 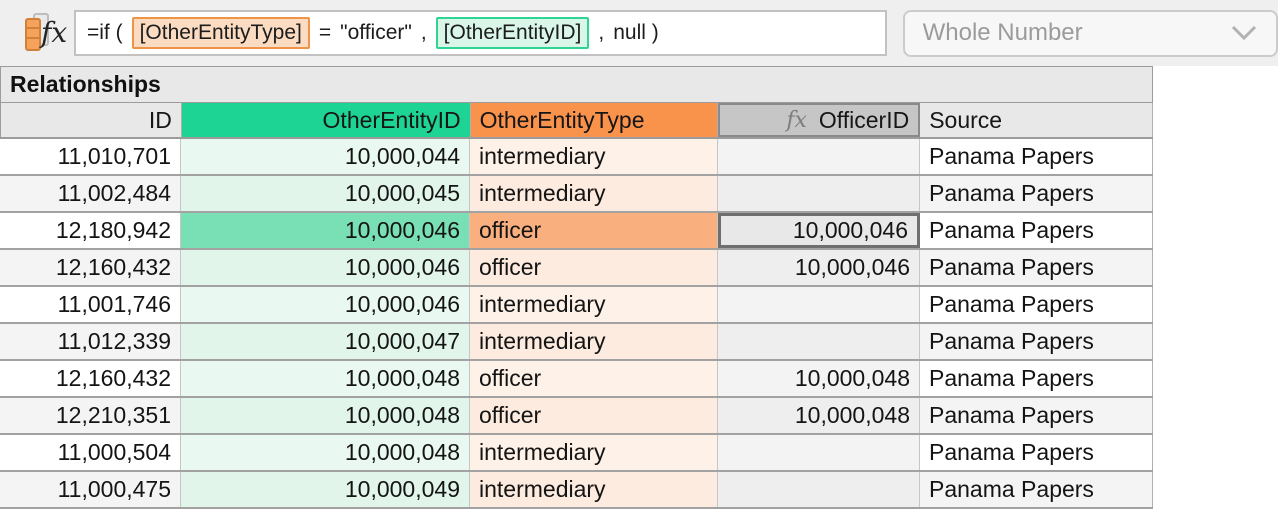 I want to click on table-title-label: Relationships, so click(x=85, y=84).